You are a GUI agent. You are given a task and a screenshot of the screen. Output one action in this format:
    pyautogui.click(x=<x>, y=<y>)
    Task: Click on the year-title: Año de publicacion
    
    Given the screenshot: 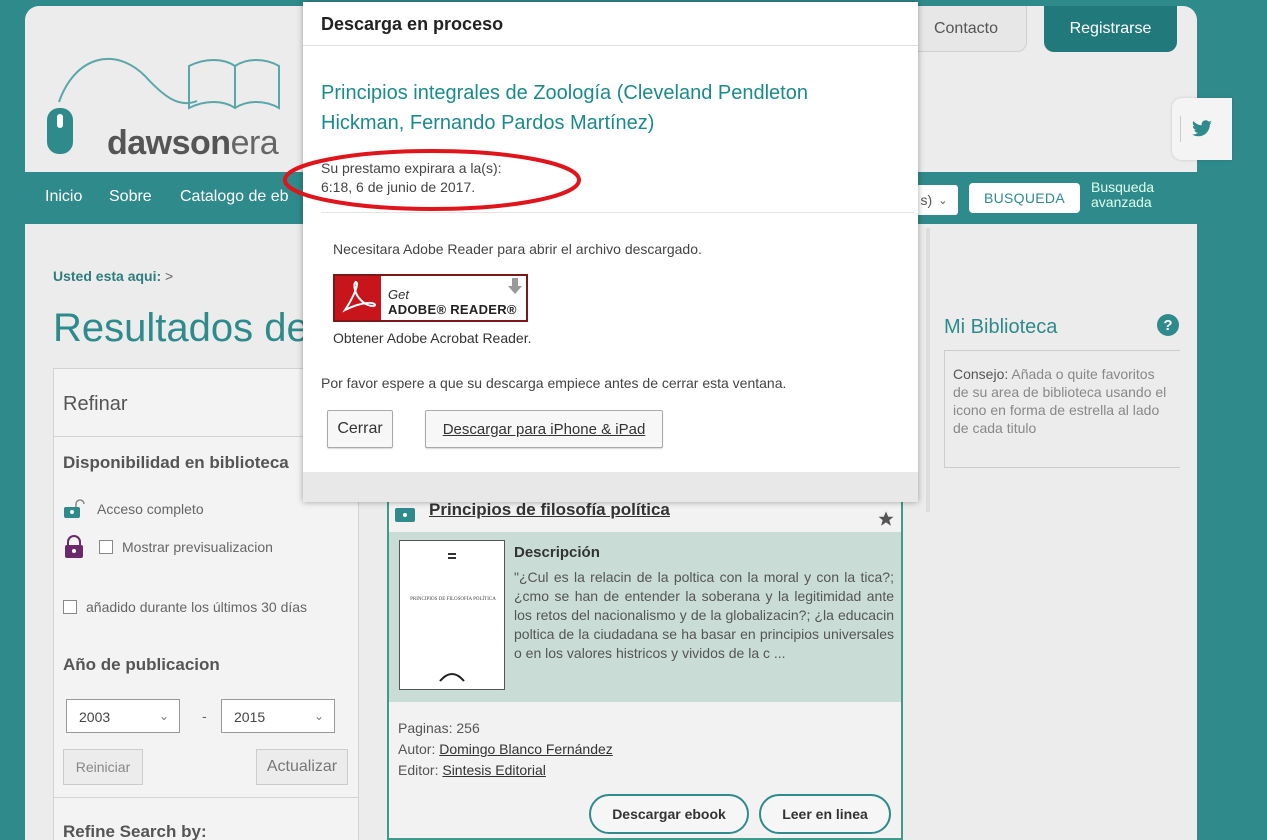 What is the action you would take?
    pyautogui.click(x=141, y=664)
    